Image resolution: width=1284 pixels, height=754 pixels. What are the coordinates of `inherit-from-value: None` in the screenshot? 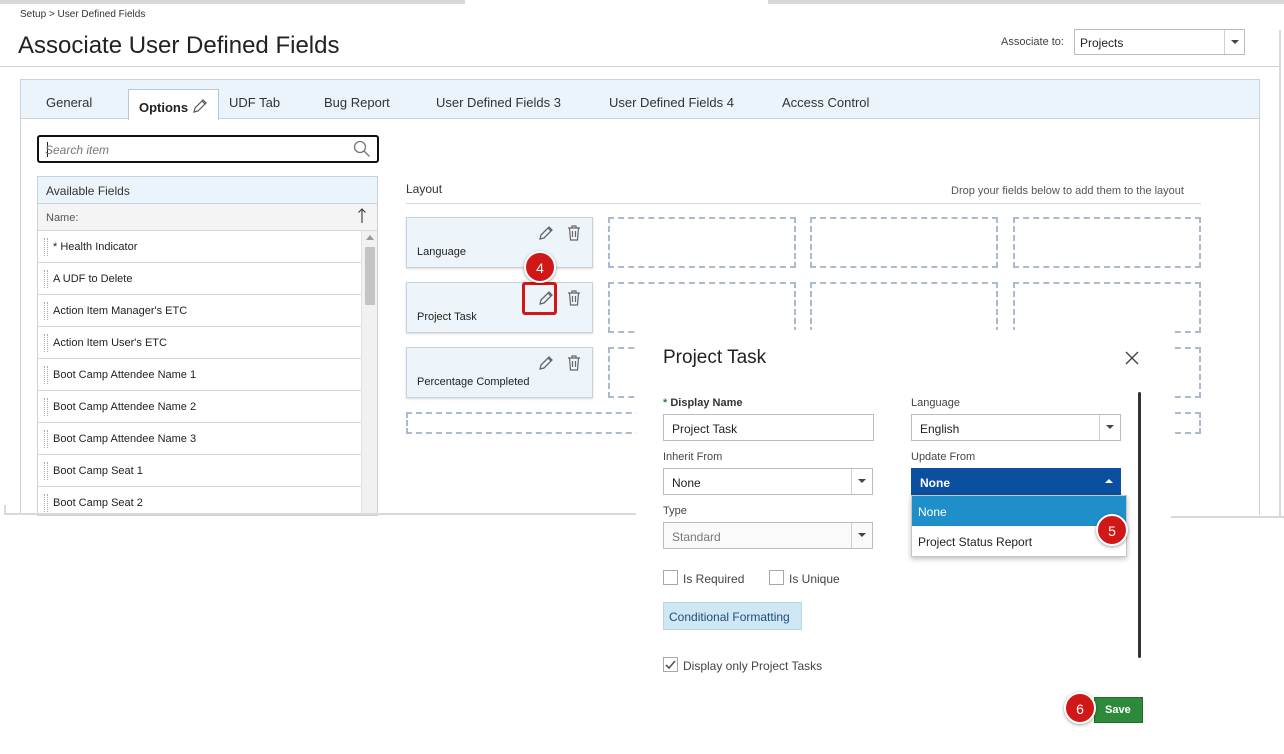 It's located at (686, 483).